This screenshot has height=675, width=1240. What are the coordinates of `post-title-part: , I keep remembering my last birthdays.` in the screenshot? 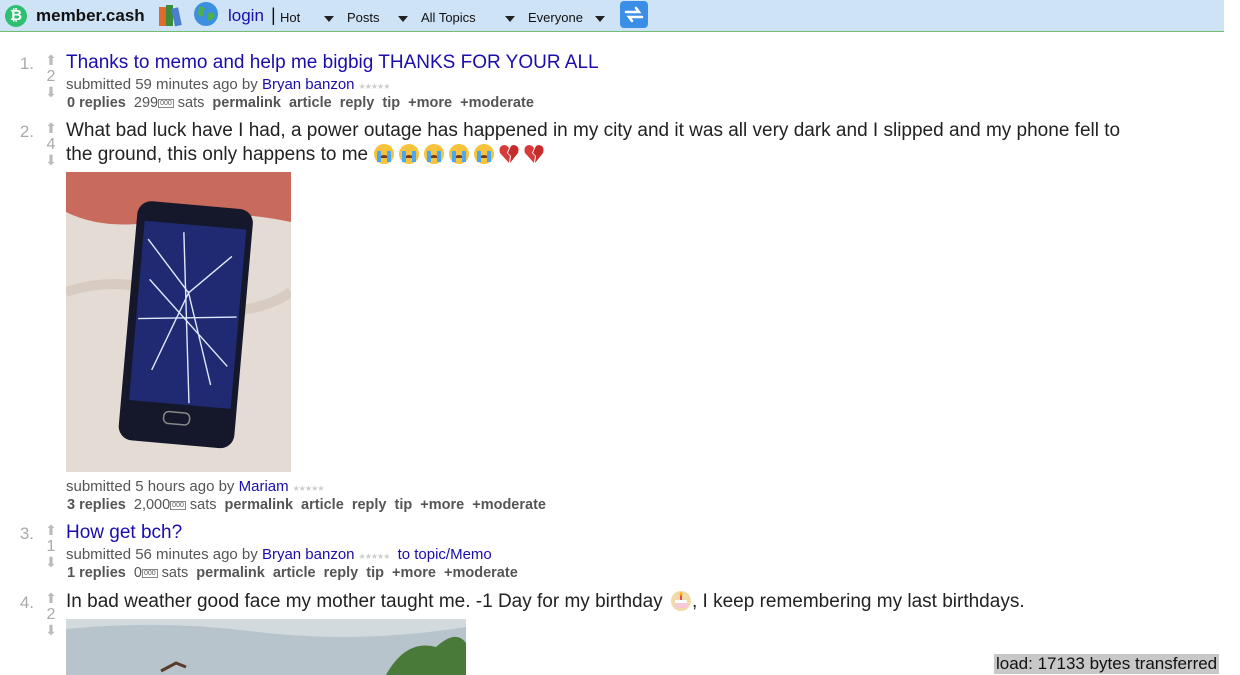 It's located at (858, 601).